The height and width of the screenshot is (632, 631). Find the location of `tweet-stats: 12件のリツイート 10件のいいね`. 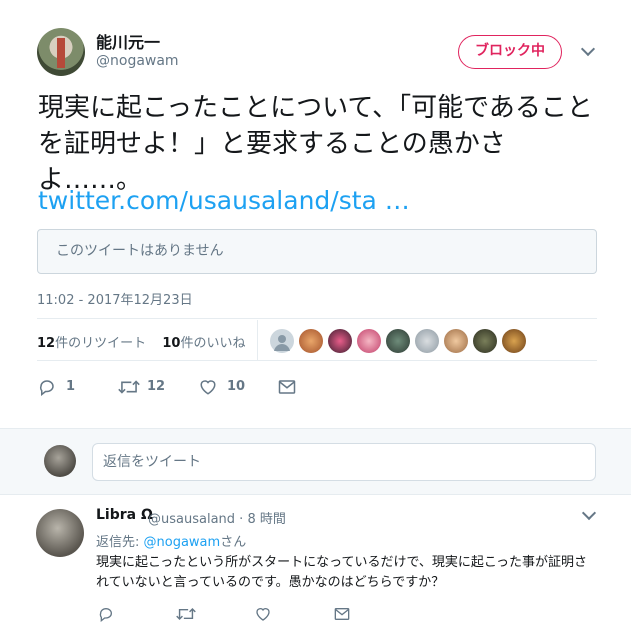

tweet-stats: 12件のリツイート 10件のいいね is located at coordinates (141, 341).